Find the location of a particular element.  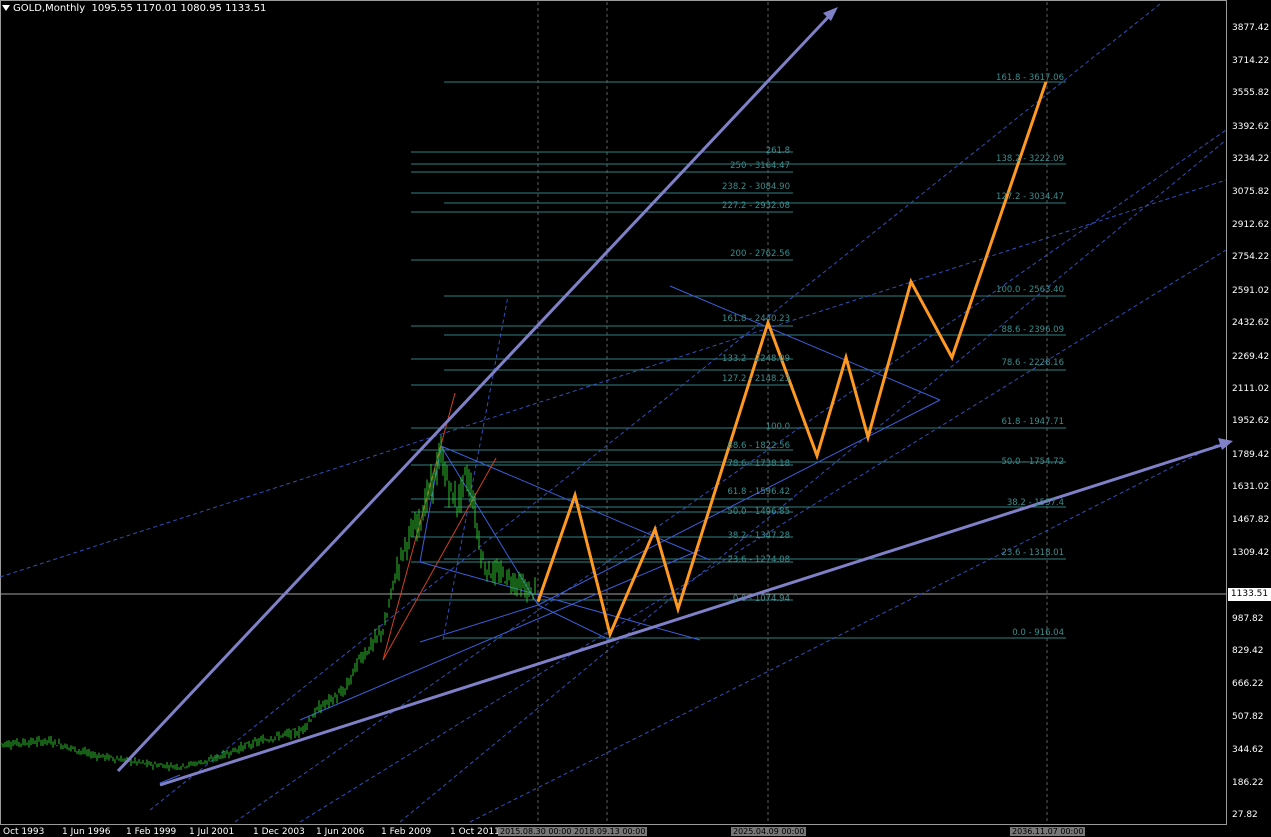

fibo-level-label: 23.6 - 1274.08 is located at coordinates (758, 560).